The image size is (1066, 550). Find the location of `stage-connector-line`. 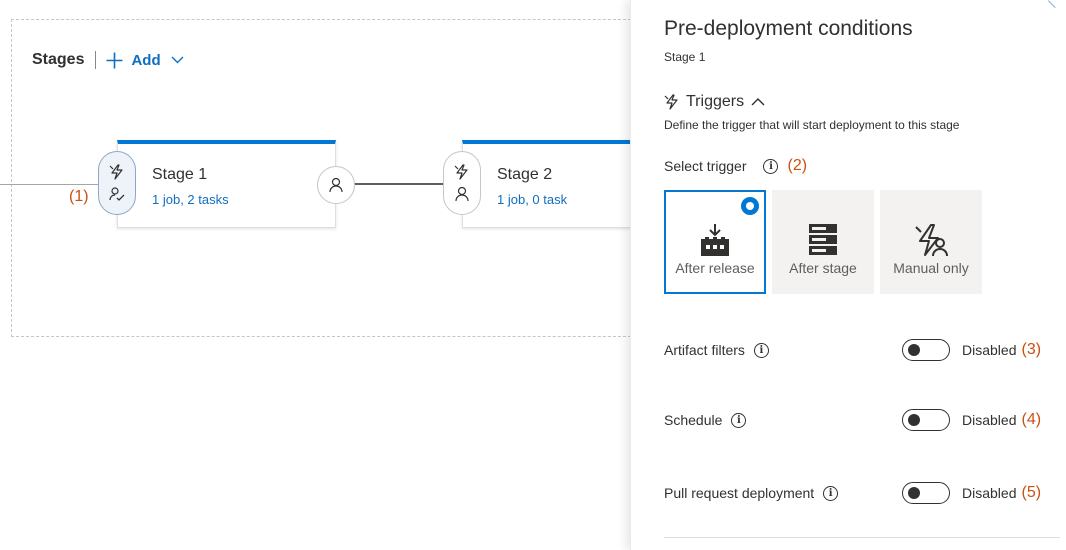

stage-connector-line is located at coordinates (400, 184).